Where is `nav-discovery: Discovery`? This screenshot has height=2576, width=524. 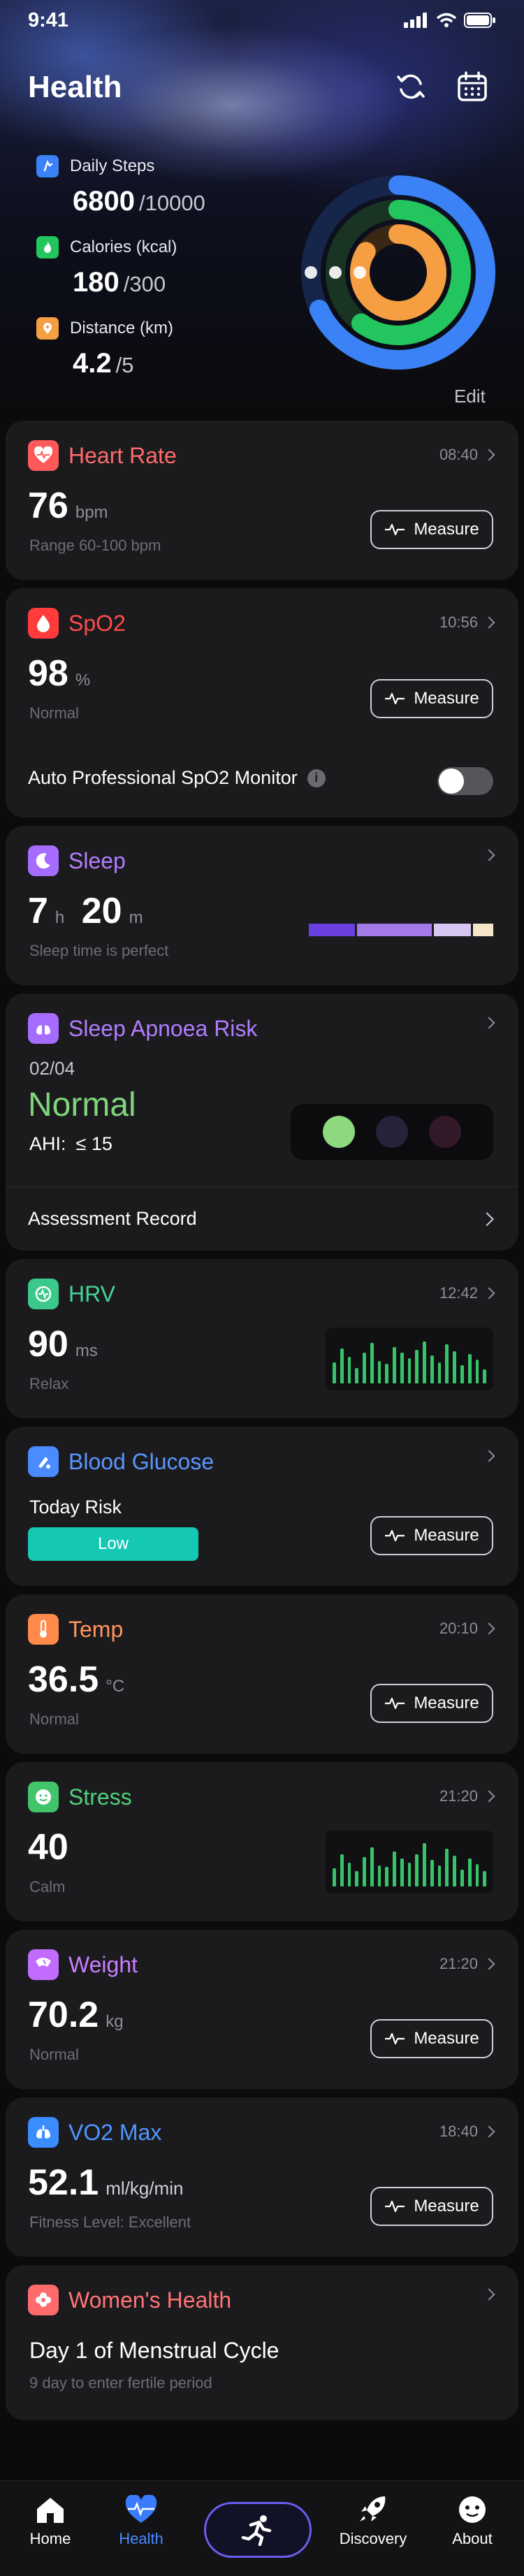 nav-discovery: Discovery is located at coordinates (373, 2521).